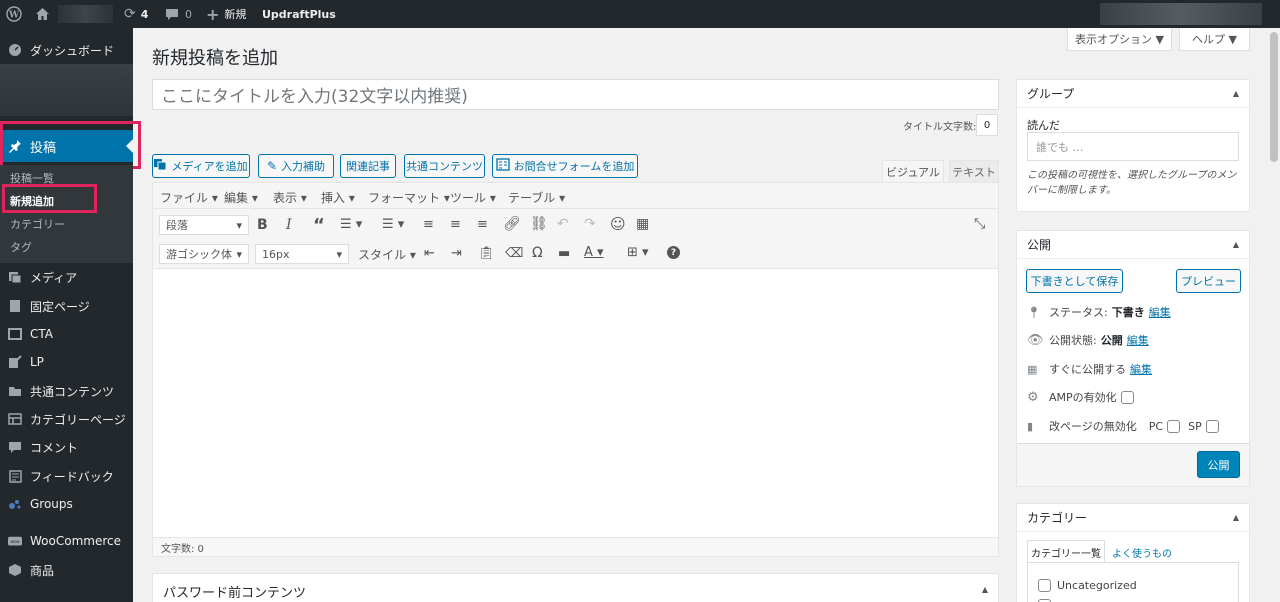  What do you see at coordinates (1142, 552) in the screenshot?
I see `tab-popular-categories: よく使うもの` at bounding box center [1142, 552].